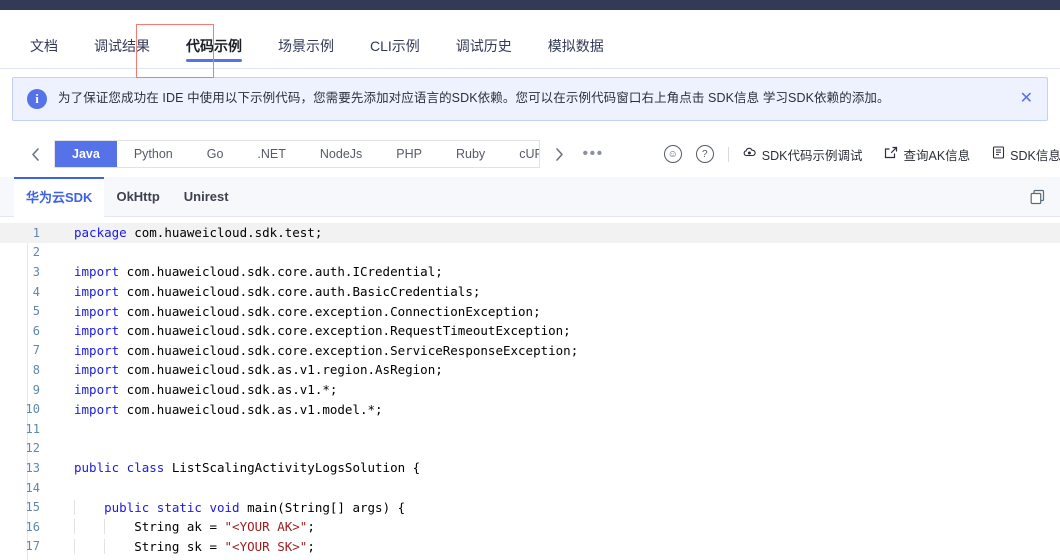 Image resolution: width=1060 pixels, height=560 pixels. I want to click on sdk-debug-button: SDK代码示例调试, so click(802, 154).